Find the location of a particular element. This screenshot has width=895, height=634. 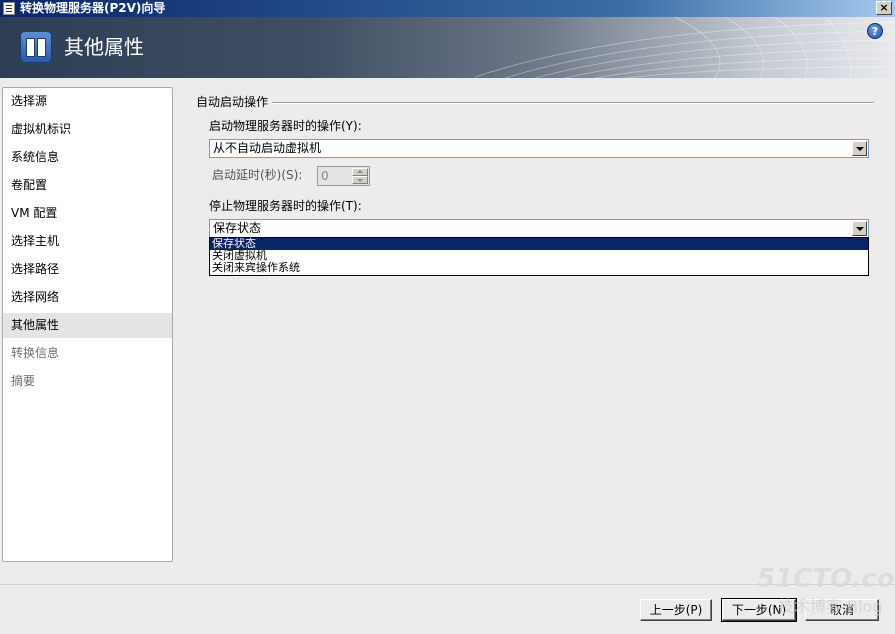

sidebar-item-conversion-info: 转换信息 is located at coordinates (35, 353).